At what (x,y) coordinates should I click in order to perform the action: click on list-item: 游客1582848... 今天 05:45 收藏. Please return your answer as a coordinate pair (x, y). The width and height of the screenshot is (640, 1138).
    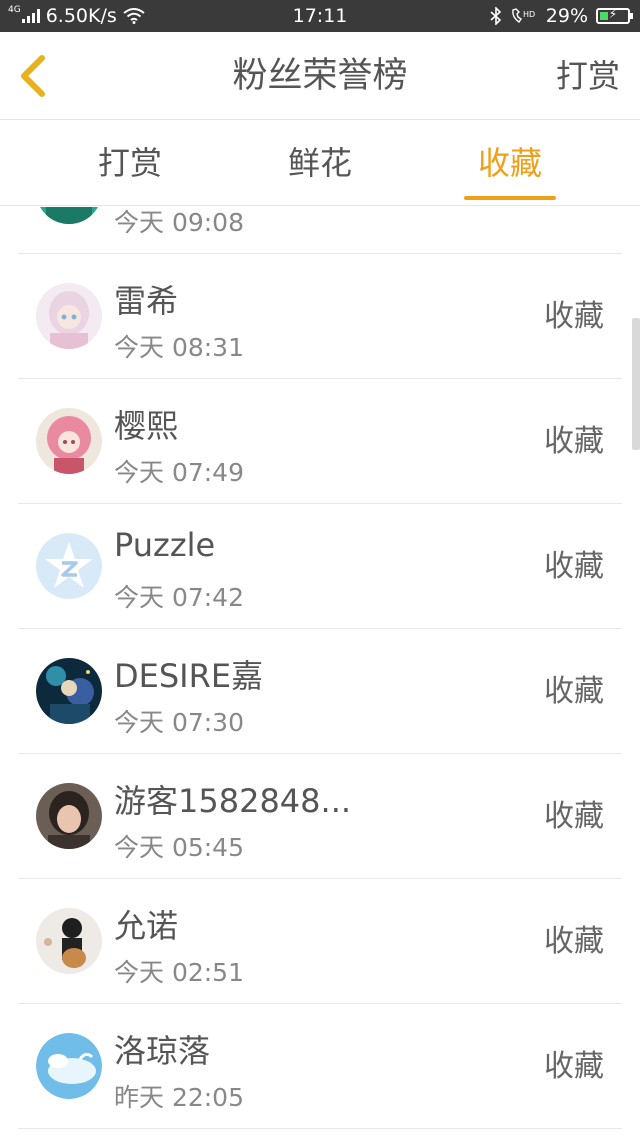
    Looking at the image, I should click on (320, 816).